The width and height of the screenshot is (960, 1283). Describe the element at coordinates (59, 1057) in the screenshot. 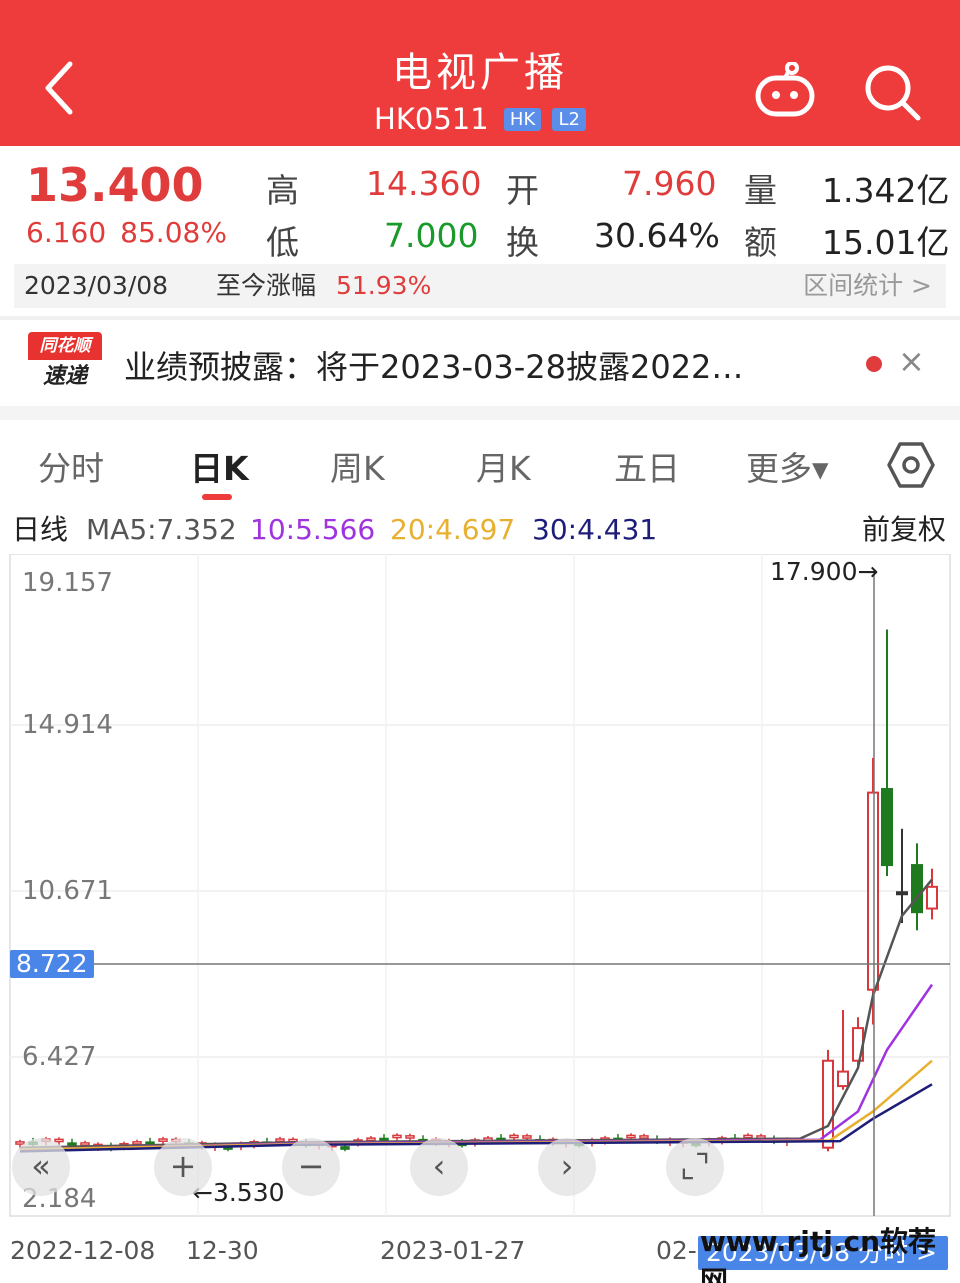

I see `price-tick: 6.427` at that location.